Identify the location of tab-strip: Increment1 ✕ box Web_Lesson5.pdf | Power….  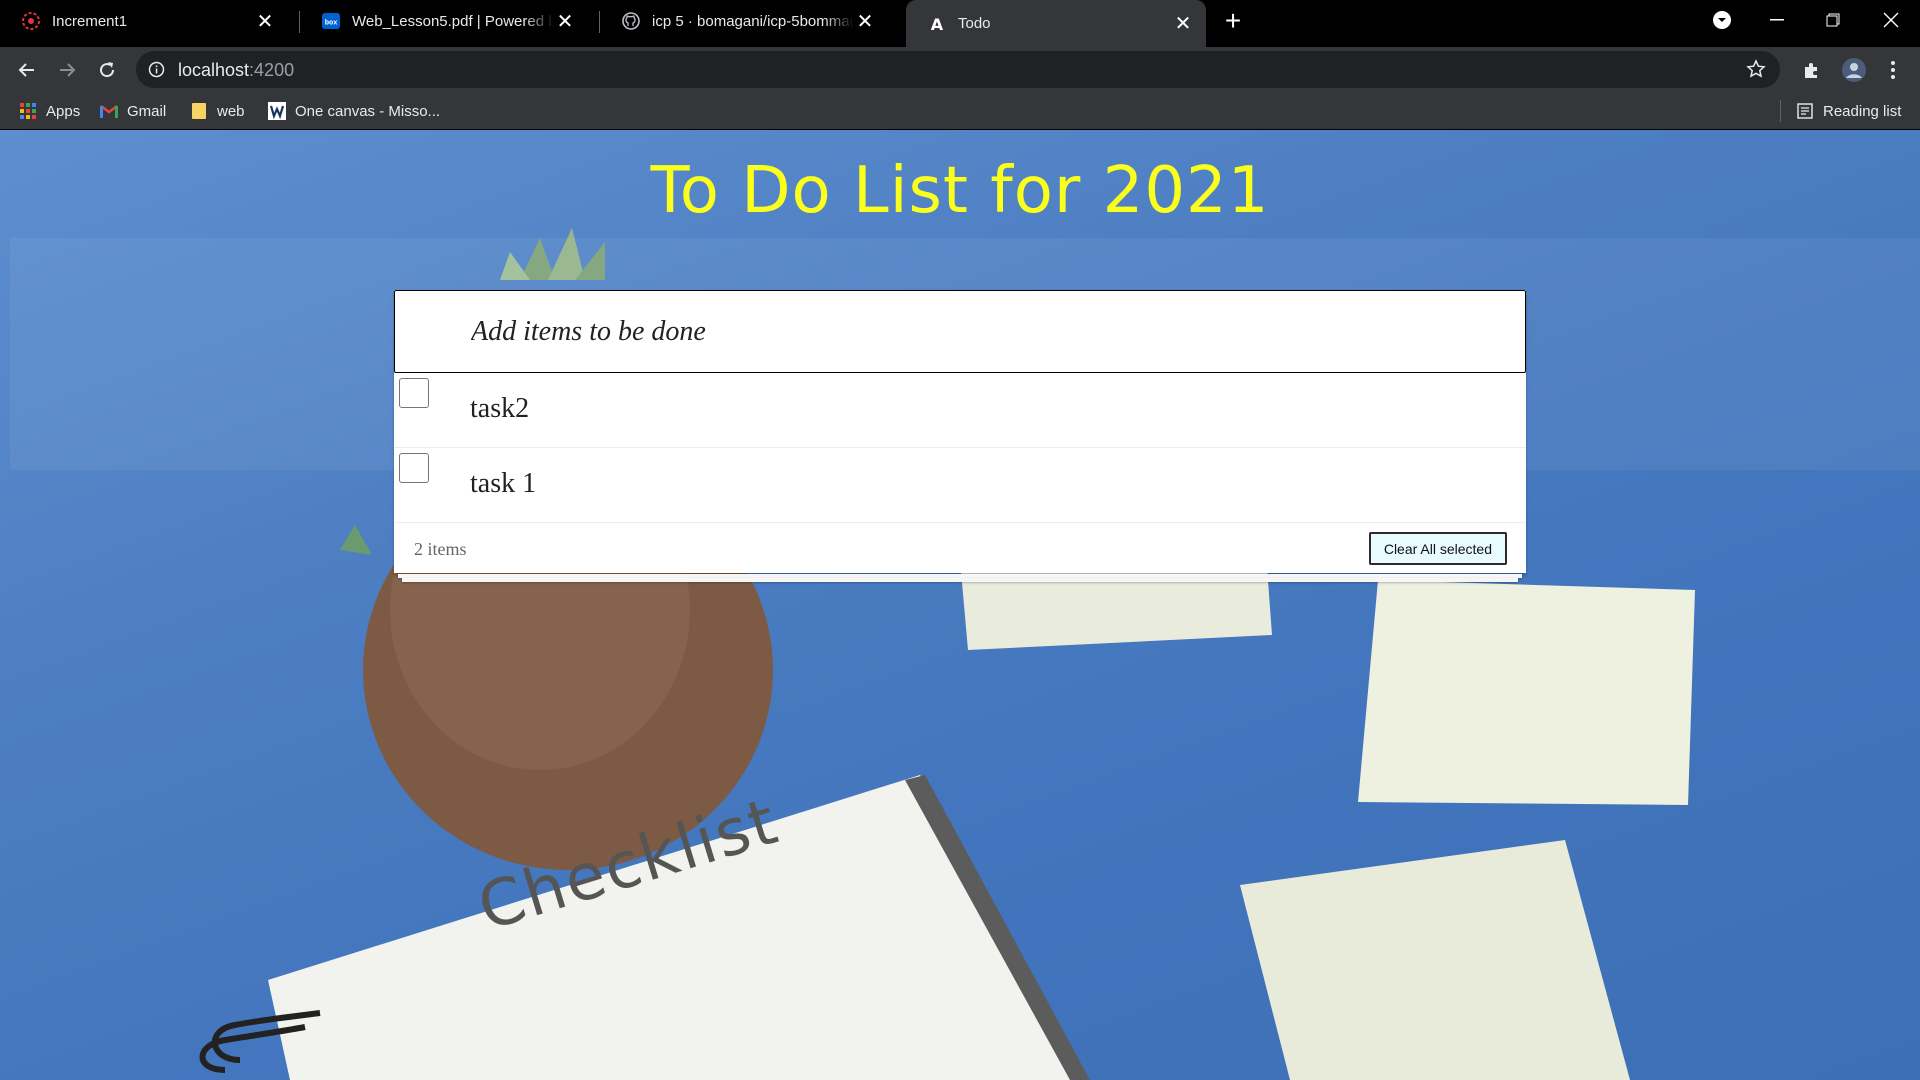
(960, 23).